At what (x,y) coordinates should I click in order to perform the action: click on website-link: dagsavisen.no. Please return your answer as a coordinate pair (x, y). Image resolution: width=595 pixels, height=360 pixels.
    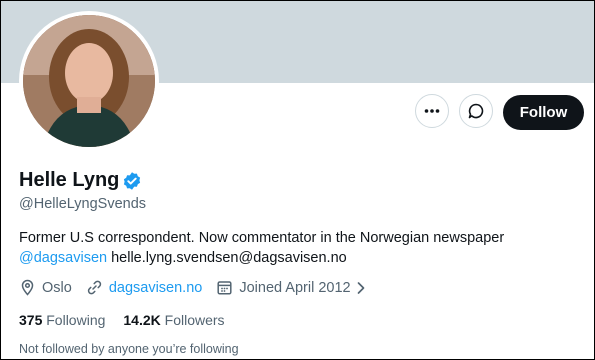
    Looking at the image, I should click on (156, 288).